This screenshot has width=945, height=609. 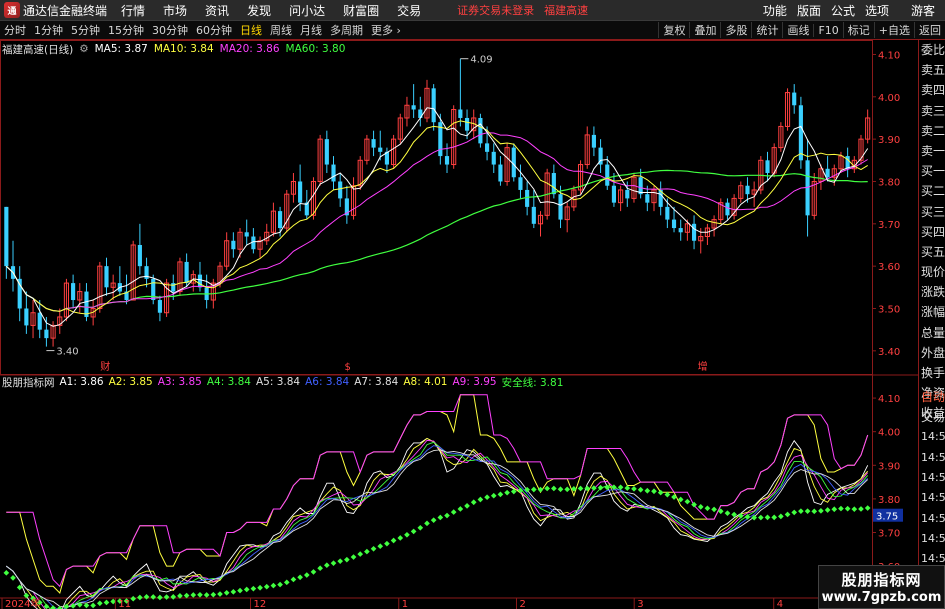 I want to click on price-tick-label: 3.60, so click(x=889, y=267).